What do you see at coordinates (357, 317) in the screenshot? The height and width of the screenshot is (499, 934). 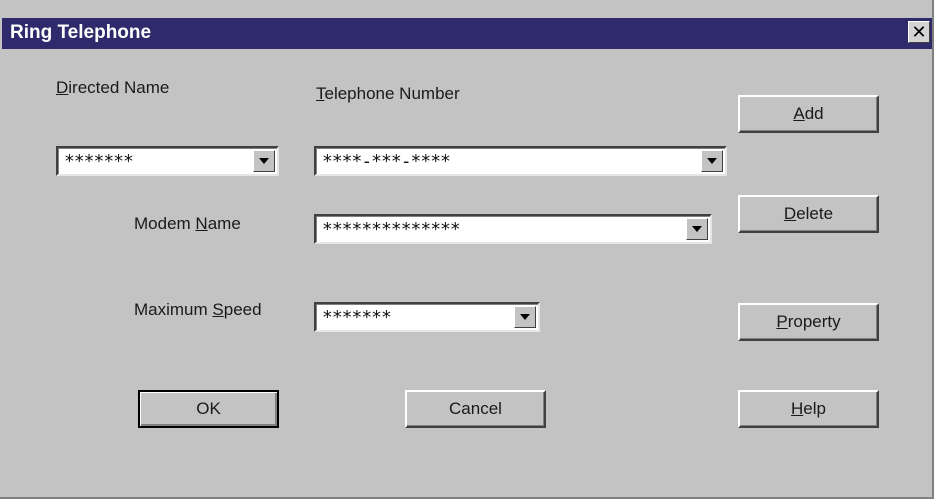 I see `maximum-speed-value: *******` at bounding box center [357, 317].